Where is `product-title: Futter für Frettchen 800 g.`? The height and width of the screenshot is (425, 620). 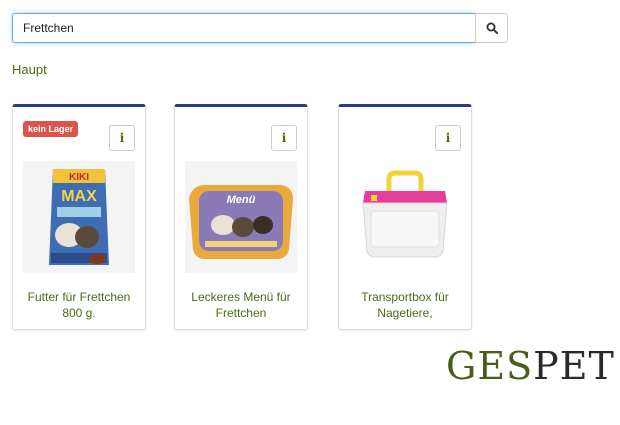 product-title: Futter für Frettchen 800 g. is located at coordinates (79, 305).